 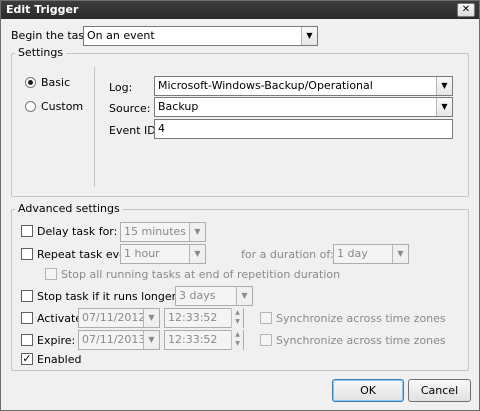 What do you see at coordinates (240, 10) in the screenshot?
I see `title-bar: Edit Trigger ✕` at bounding box center [240, 10].